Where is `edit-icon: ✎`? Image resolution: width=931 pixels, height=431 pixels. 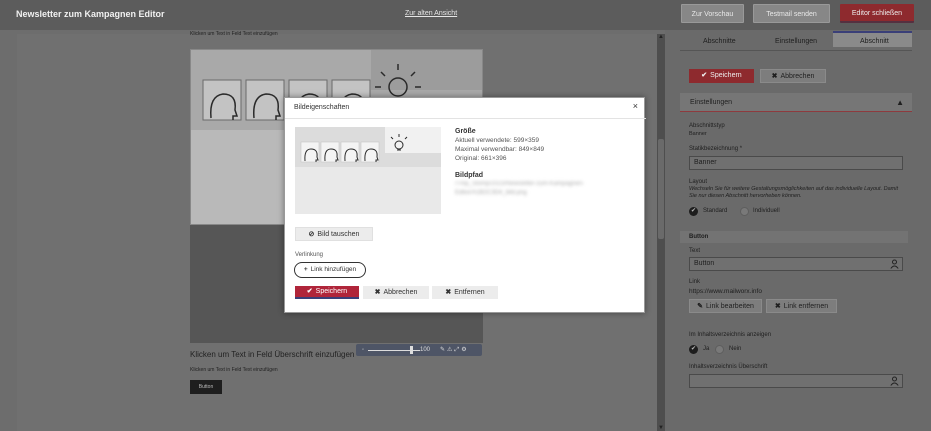 edit-icon: ✎ is located at coordinates (443, 350).